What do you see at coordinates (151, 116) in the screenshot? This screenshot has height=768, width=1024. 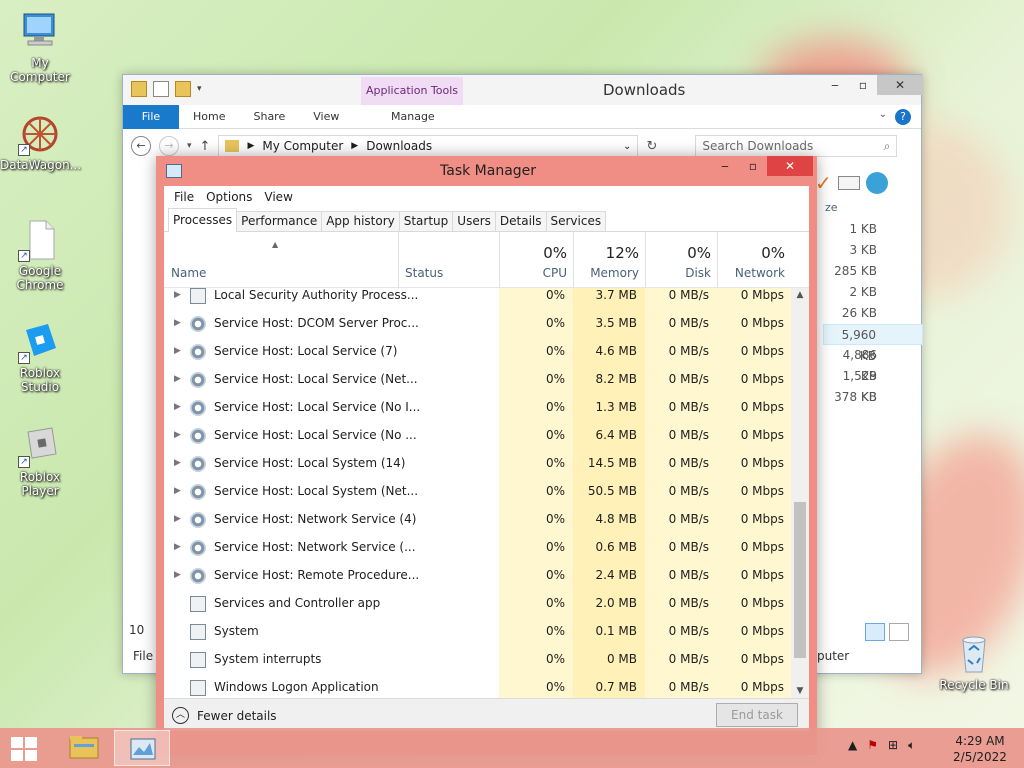 I see `tab-file: File` at bounding box center [151, 116].